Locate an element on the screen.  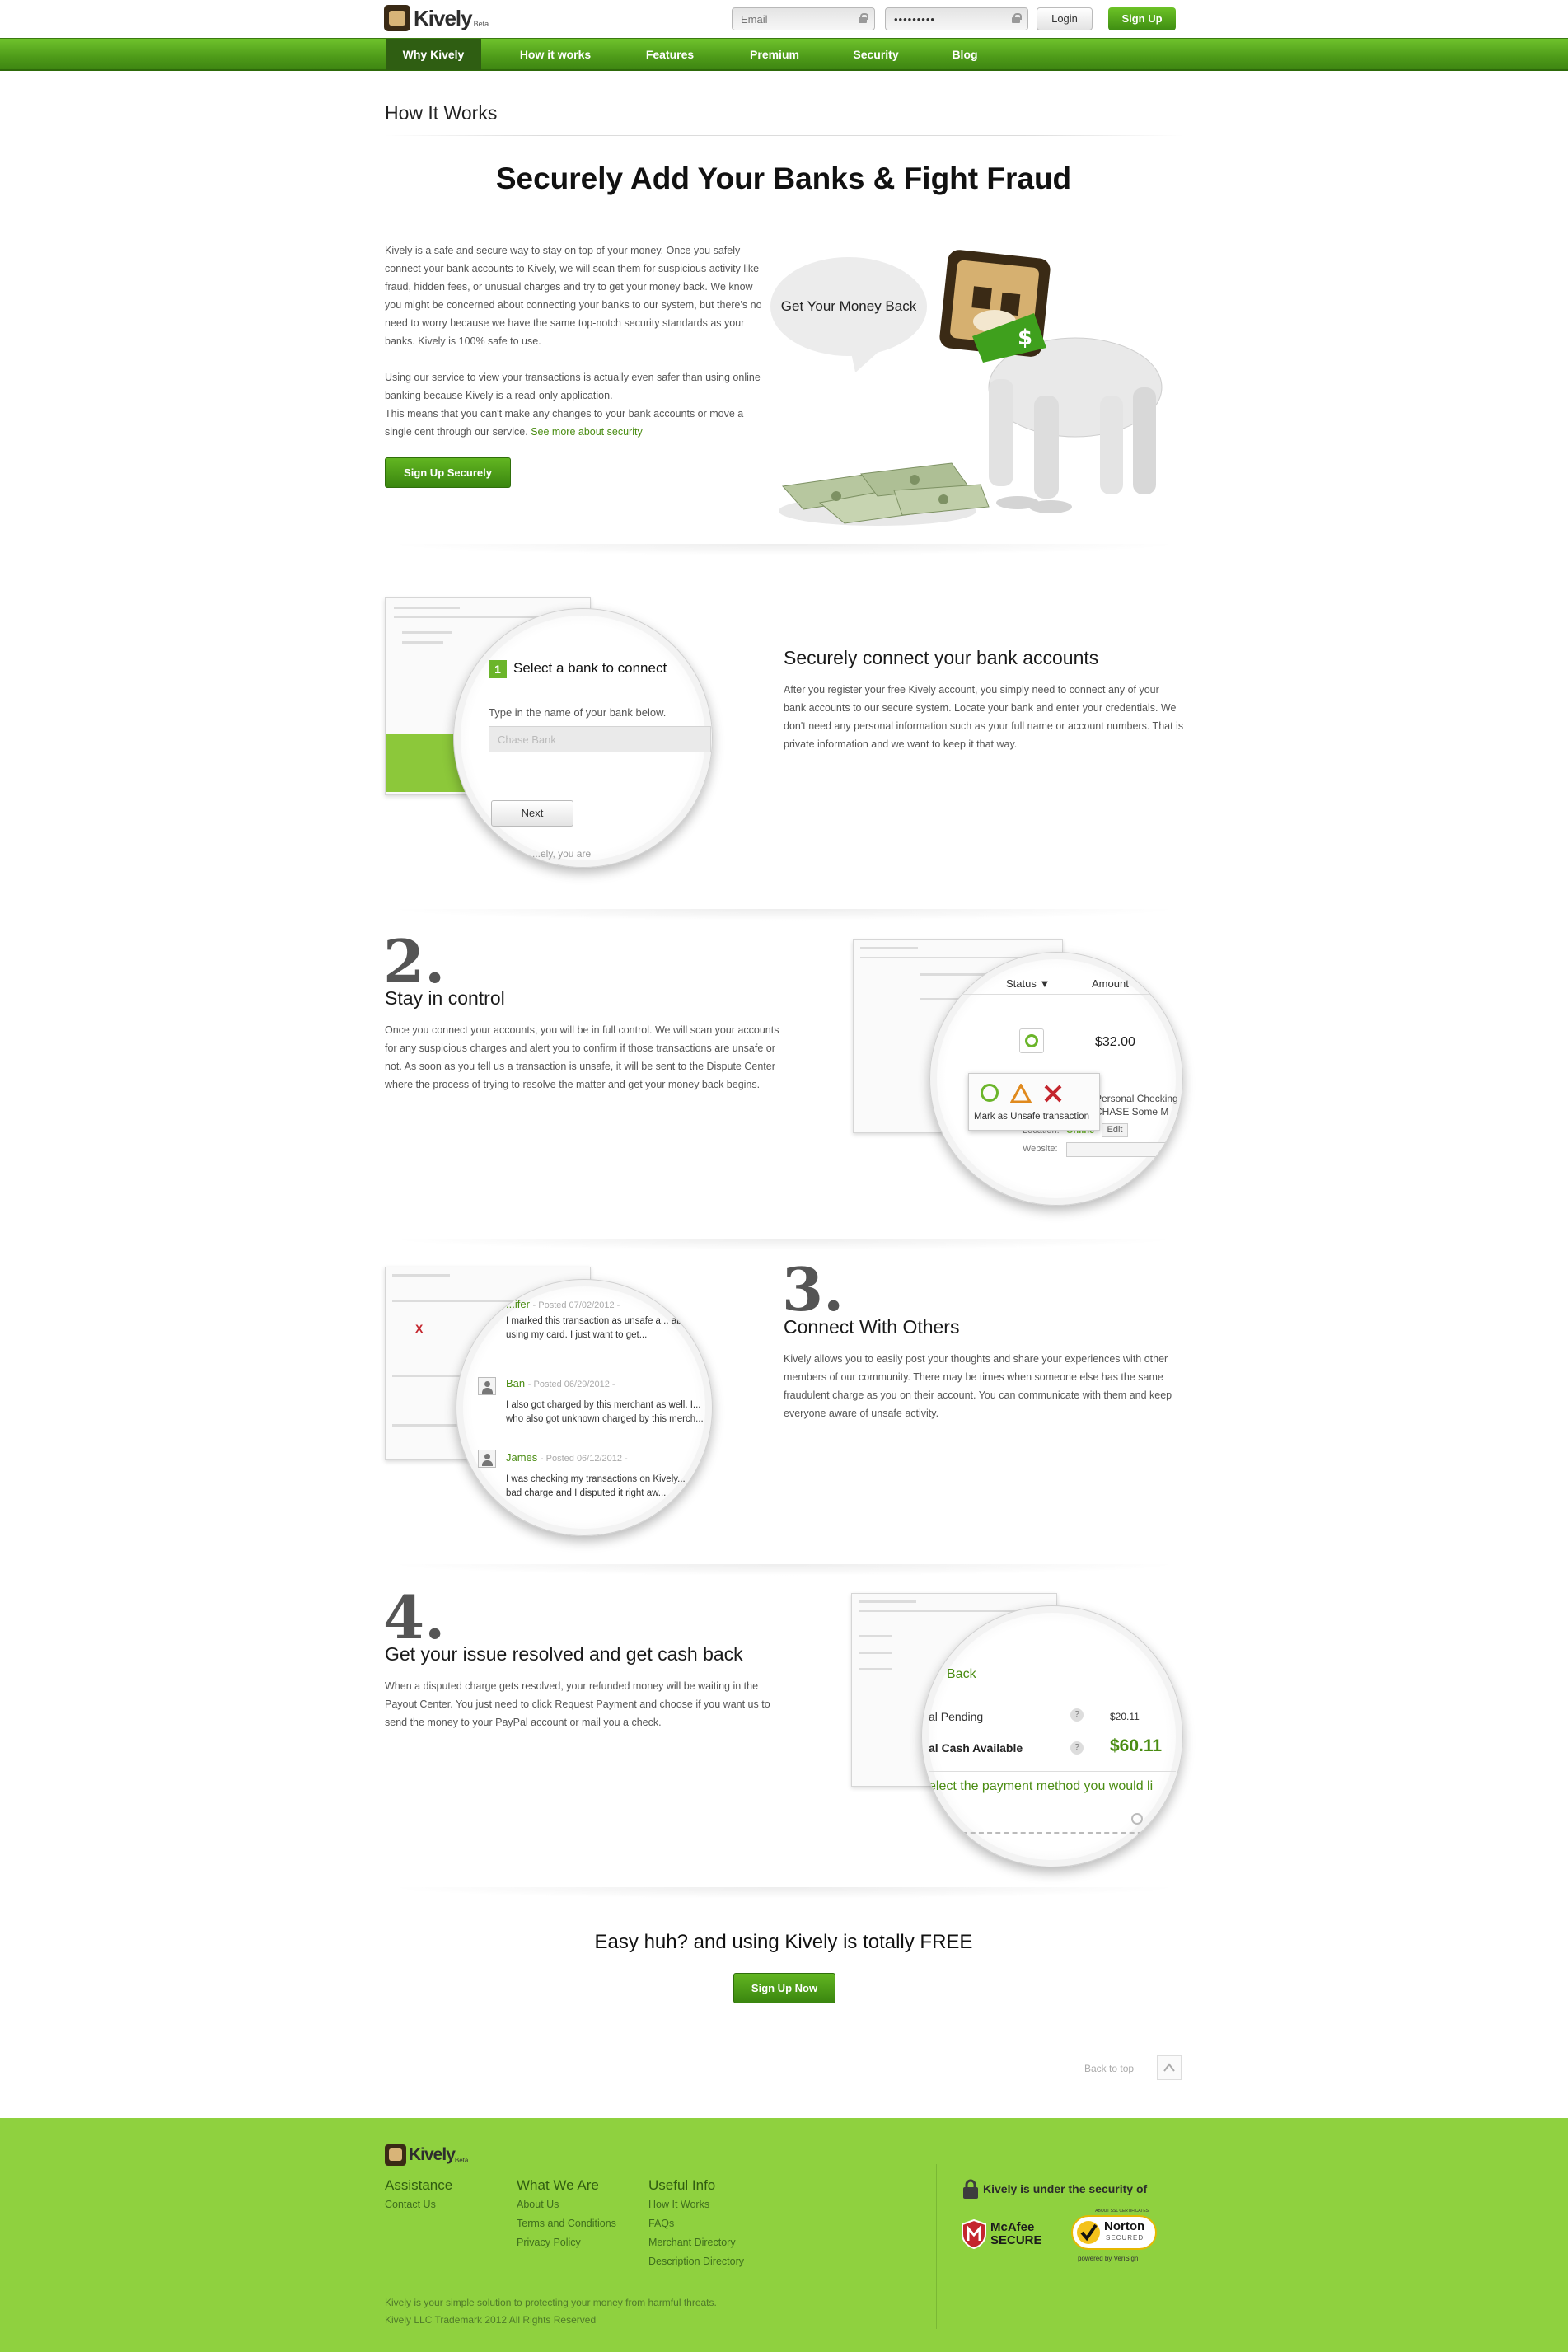
security-link: See more about security is located at coordinates (587, 432).